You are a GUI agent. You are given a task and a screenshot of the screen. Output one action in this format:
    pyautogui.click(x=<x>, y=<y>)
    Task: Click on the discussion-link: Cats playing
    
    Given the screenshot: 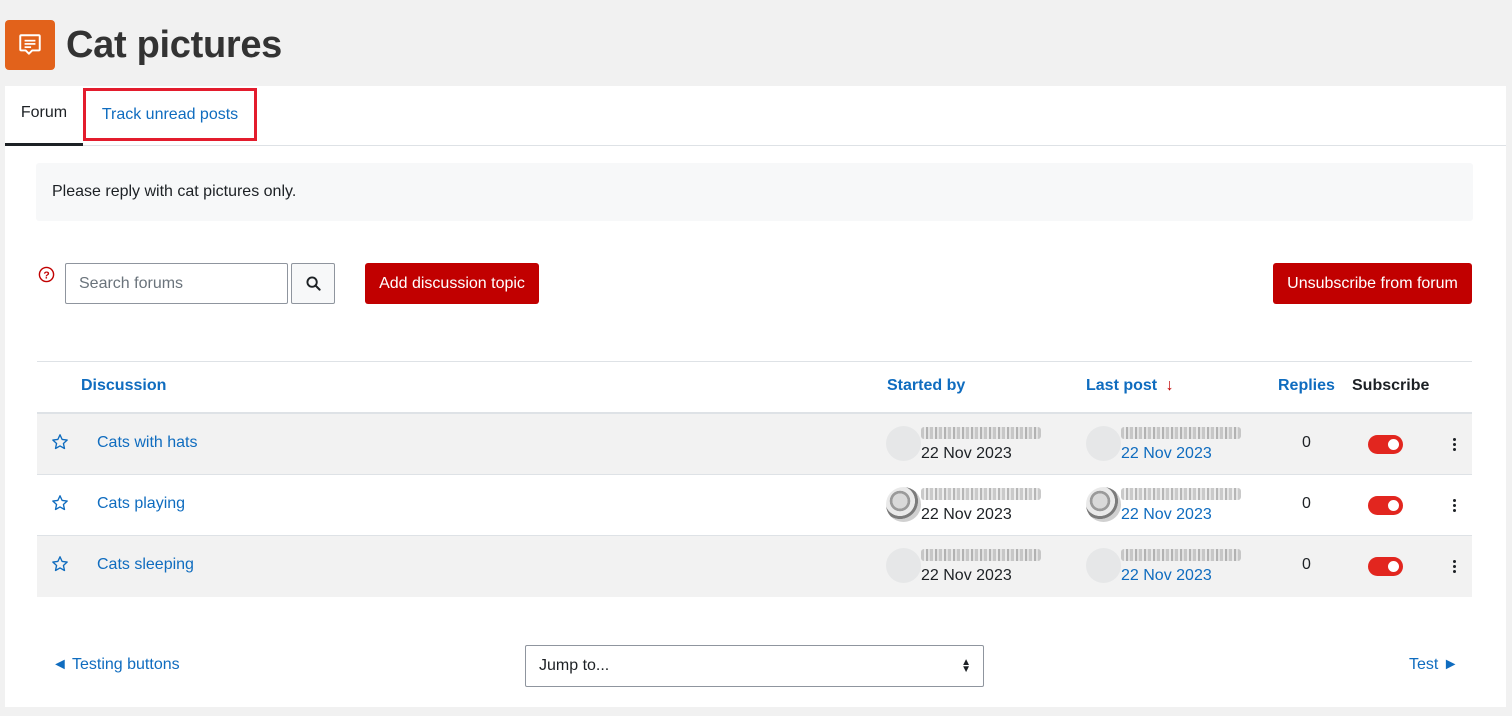 What is the action you would take?
    pyautogui.click(x=141, y=504)
    